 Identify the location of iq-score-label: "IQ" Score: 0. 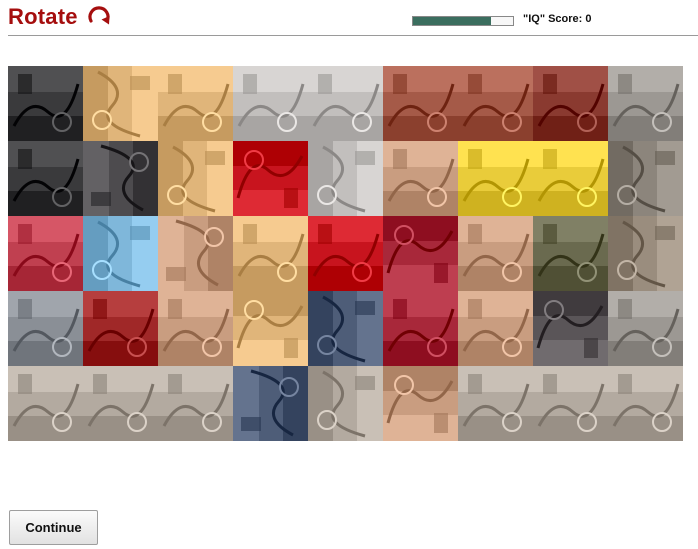
(557, 19).